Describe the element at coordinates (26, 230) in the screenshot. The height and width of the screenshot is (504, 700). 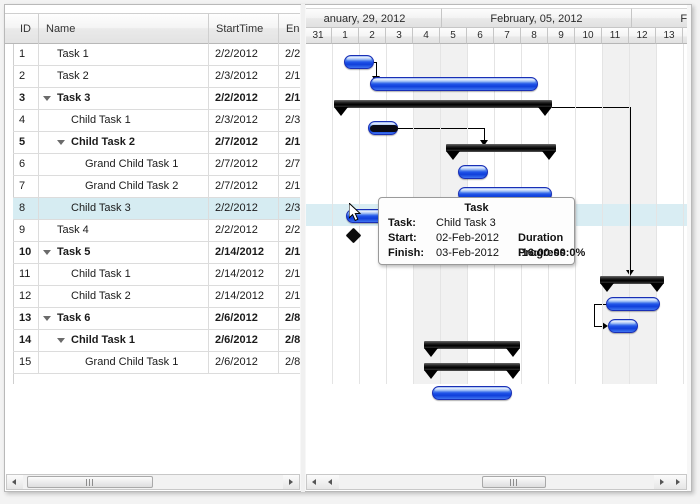
I see `cell-id: 9` at that location.